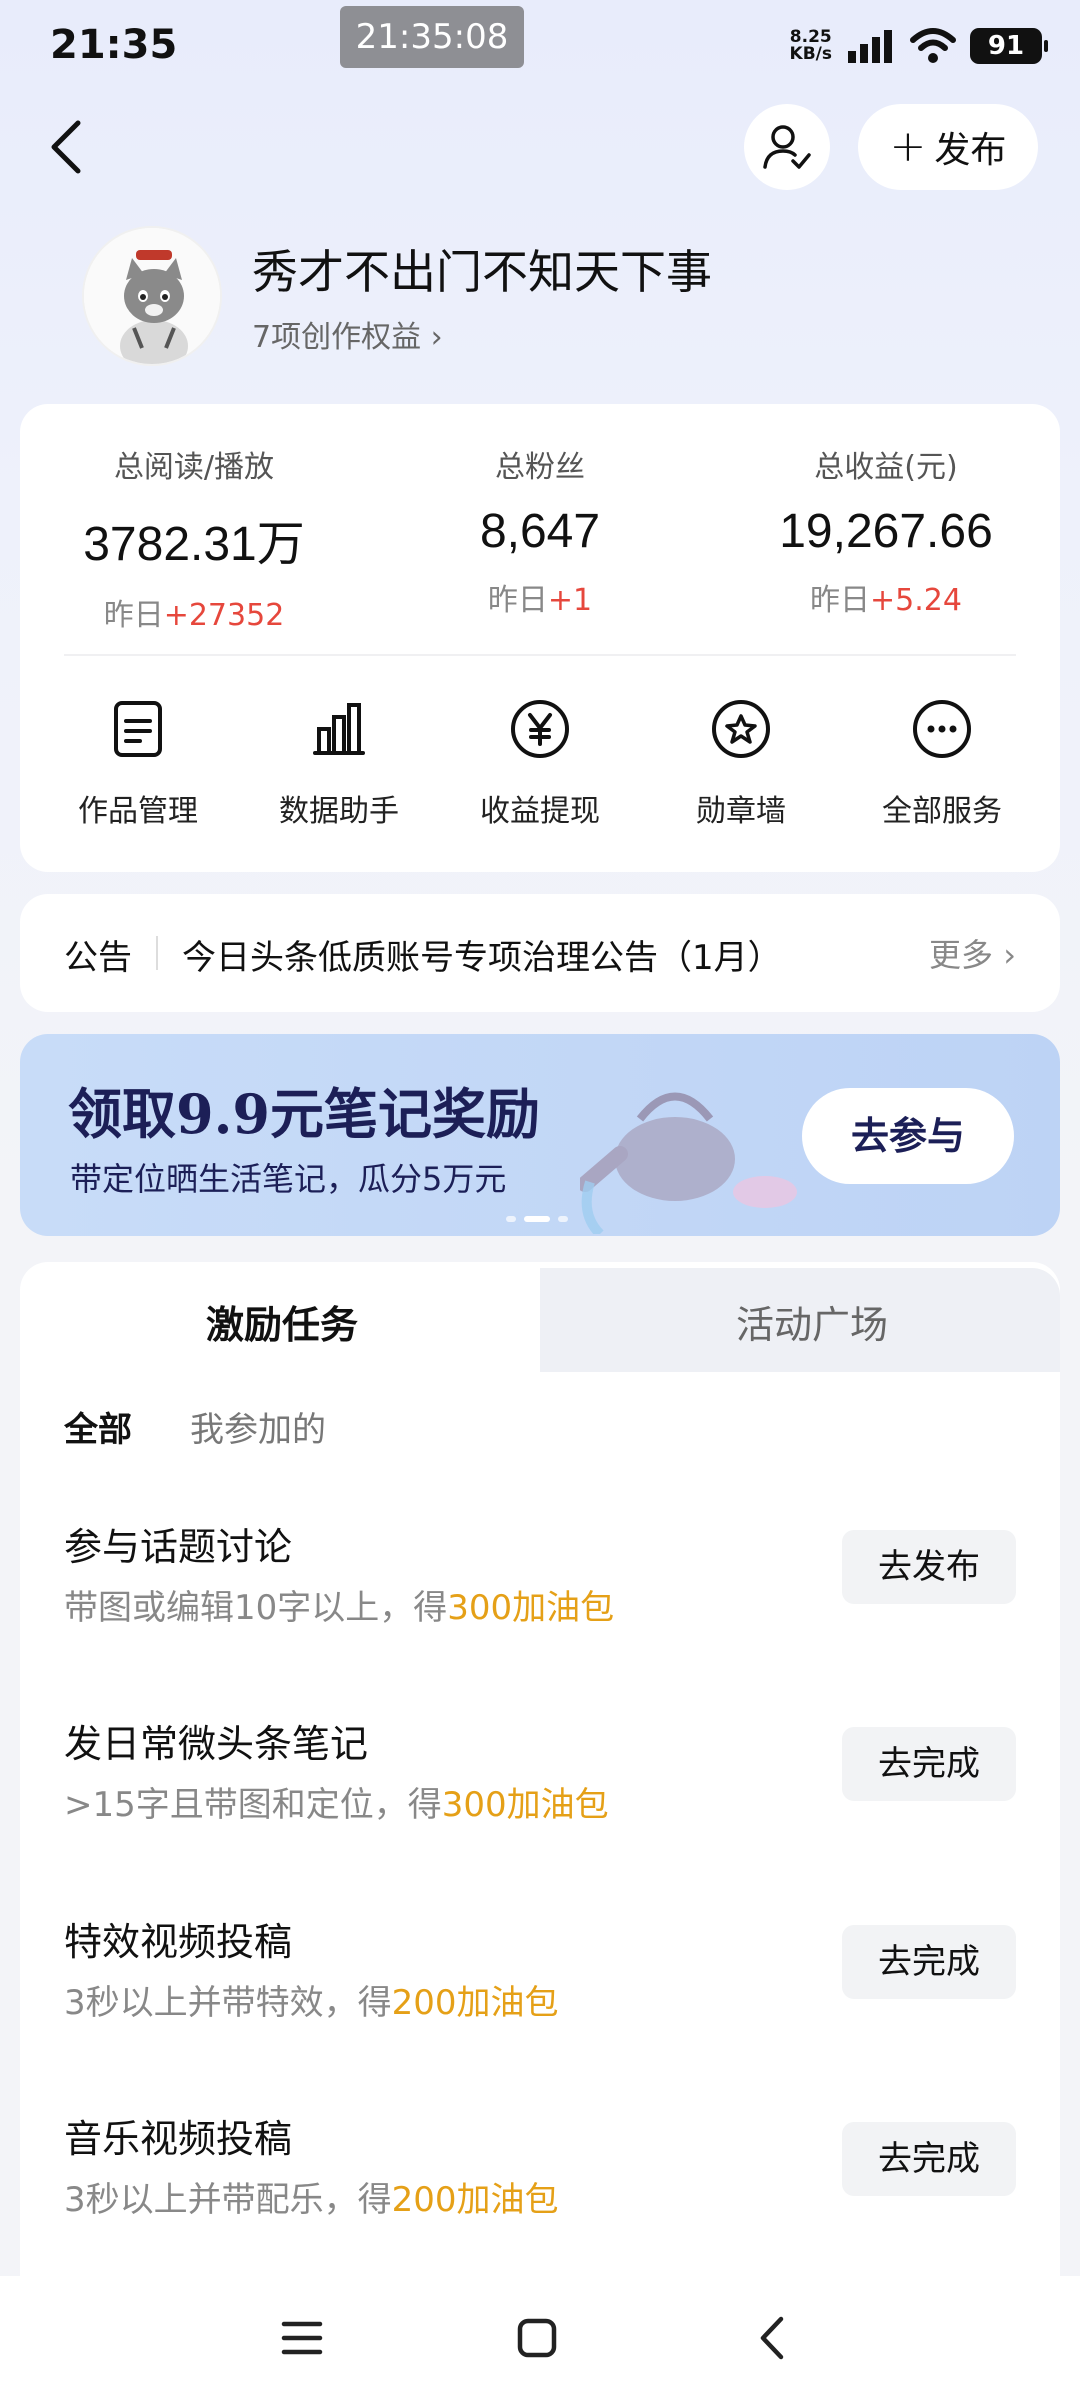 This screenshot has width=1080, height=2400. I want to click on task-item: 参与话题讨论 带图或编辑10字以上，得300加油包 去发布, so click(540, 1596).